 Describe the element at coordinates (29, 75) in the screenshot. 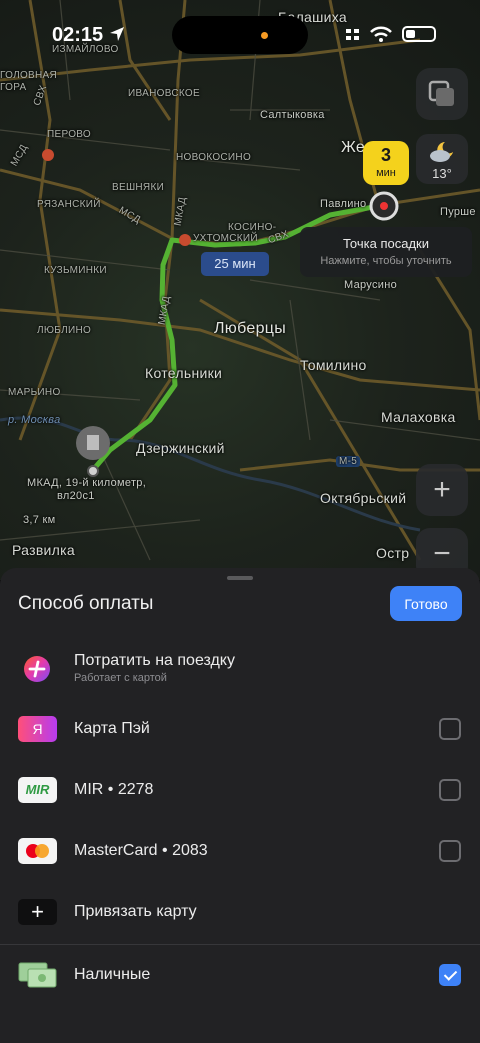

I see `map-label: ГОЛОВНАЯ` at that location.